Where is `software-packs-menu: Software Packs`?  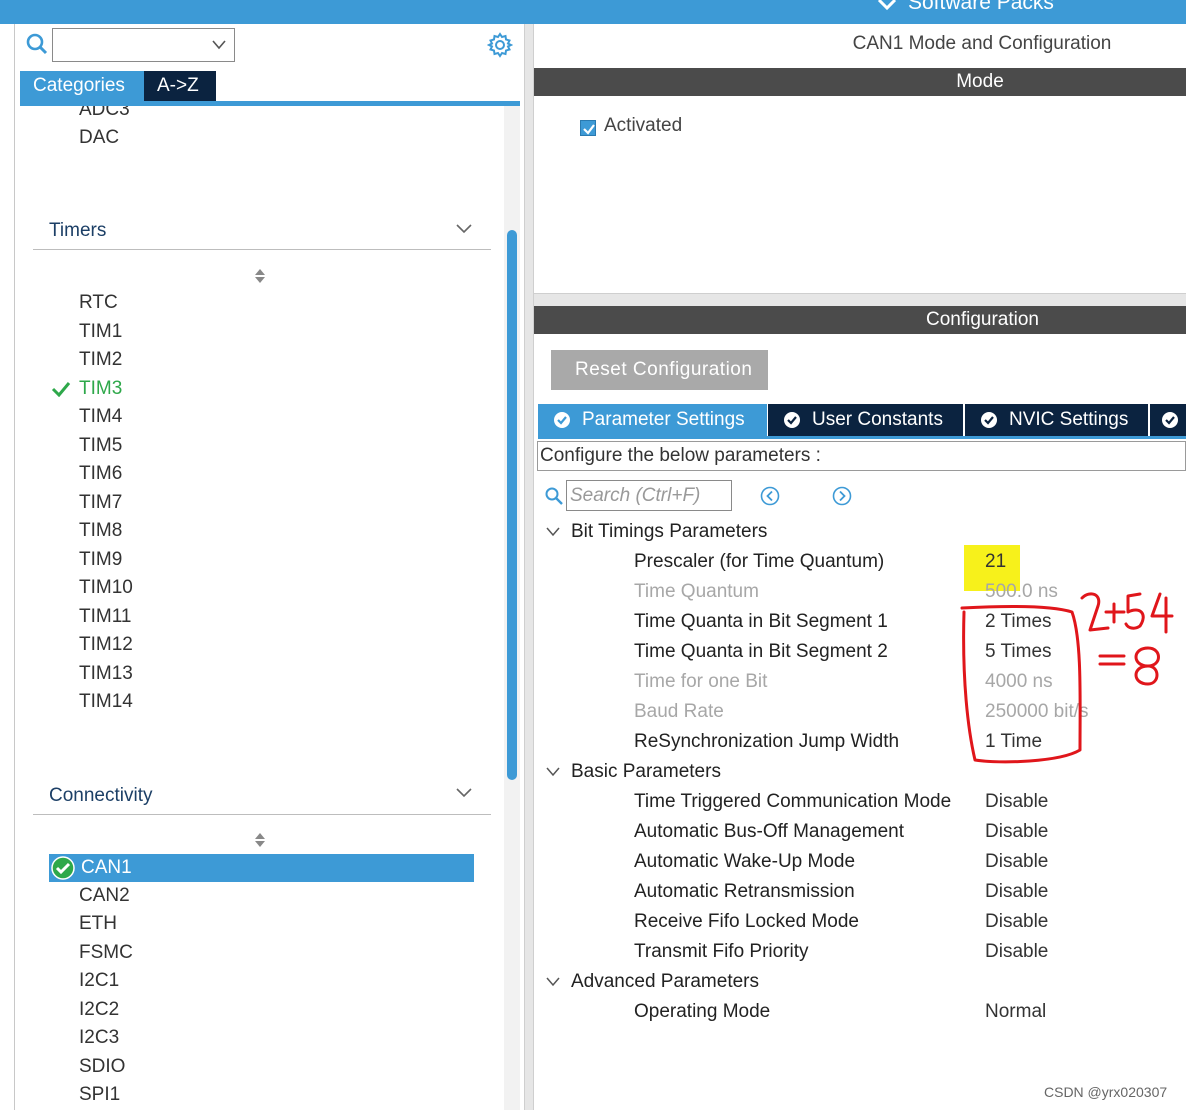 software-packs-menu: Software Packs is located at coordinates (981, 6).